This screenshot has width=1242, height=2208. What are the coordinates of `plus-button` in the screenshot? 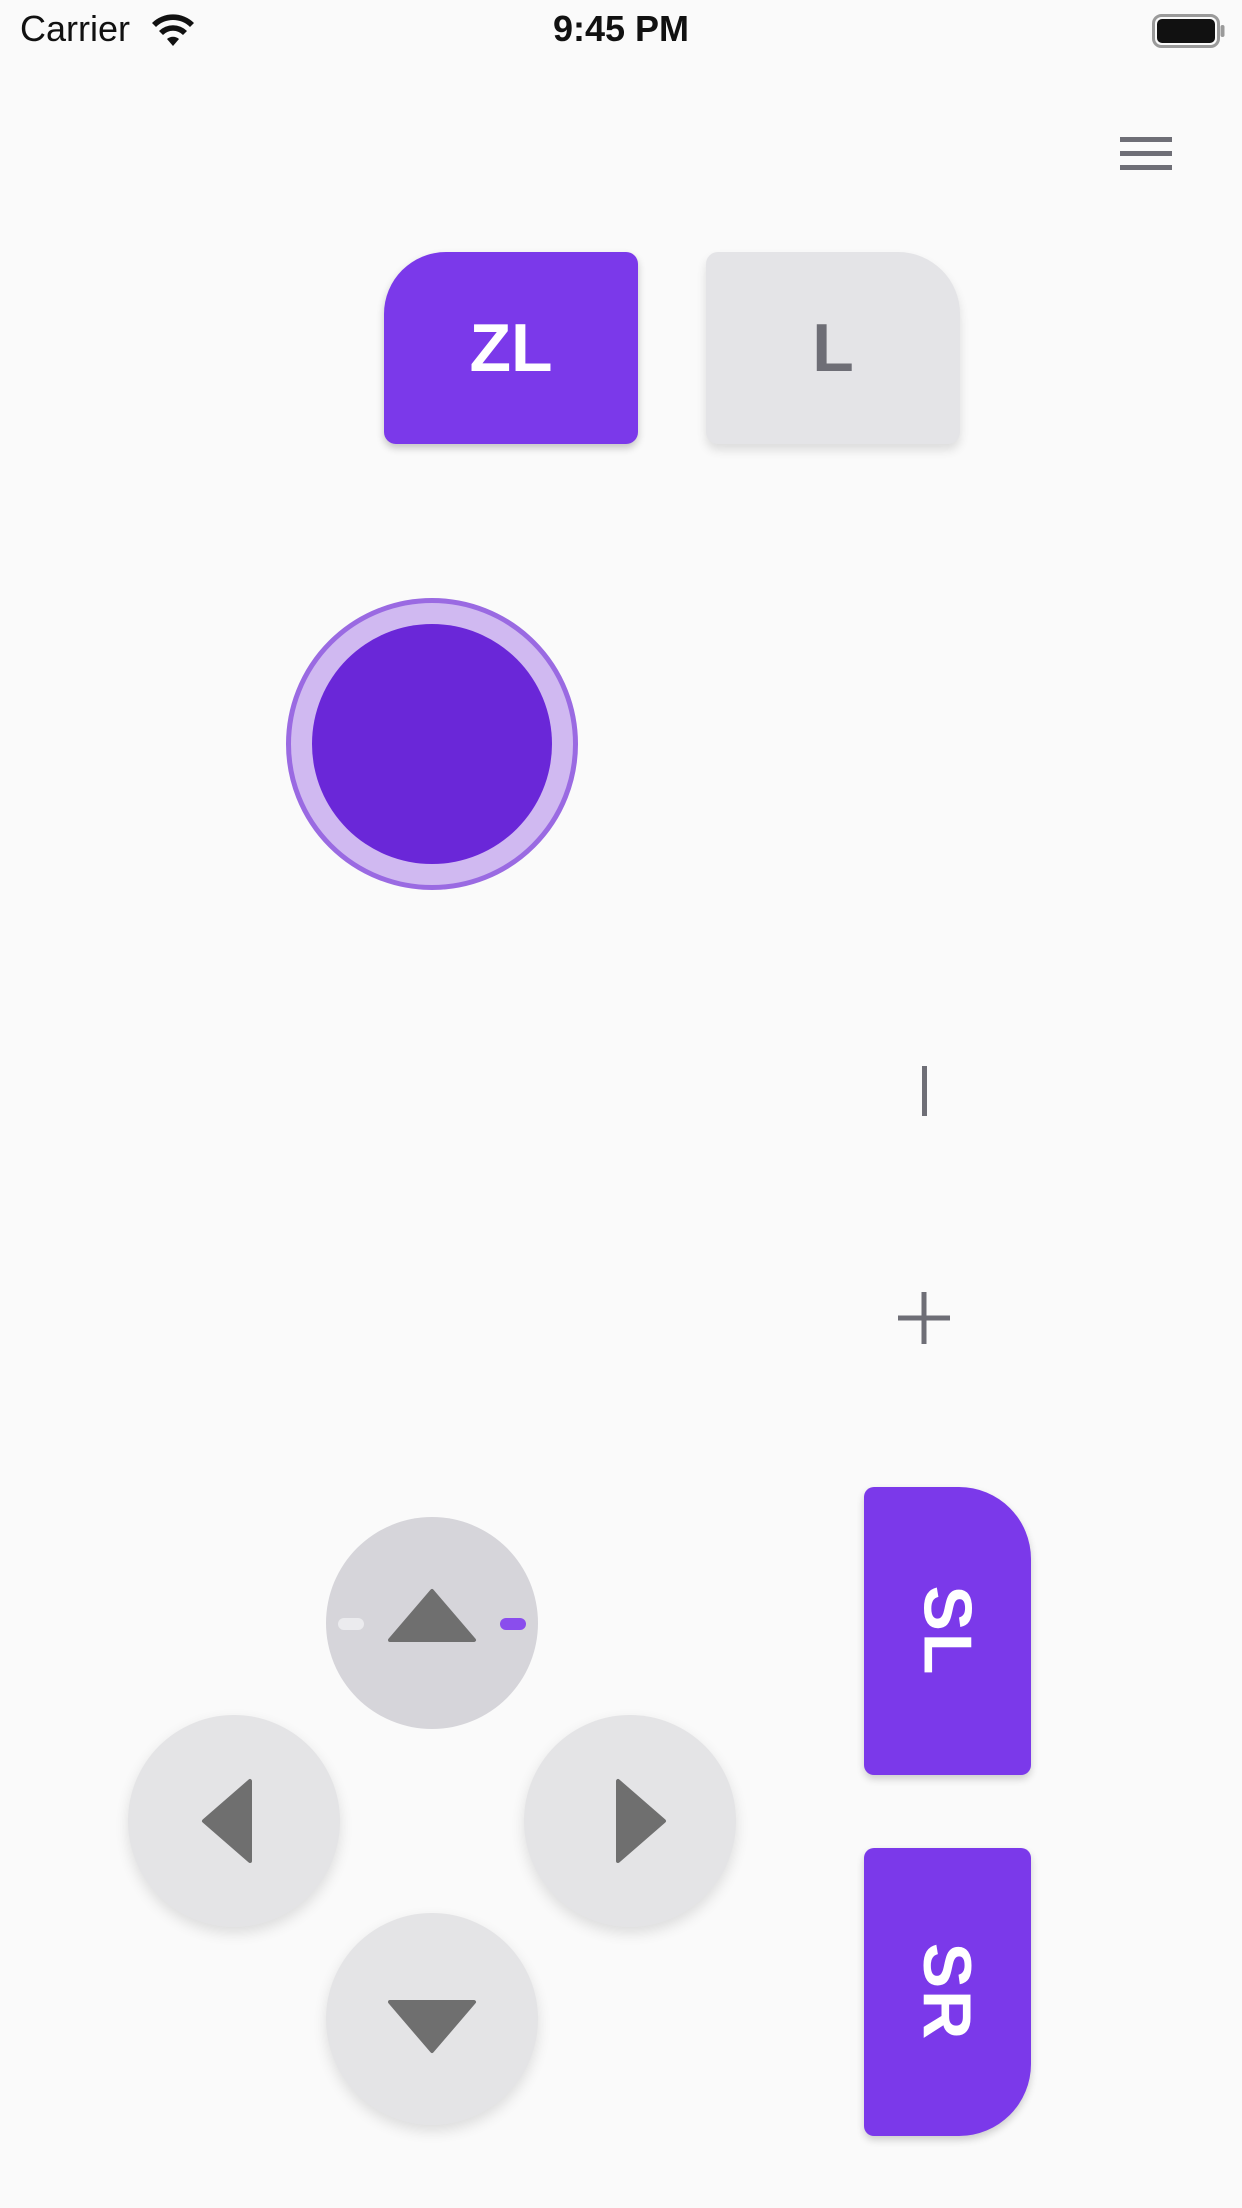 It's located at (924, 1318).